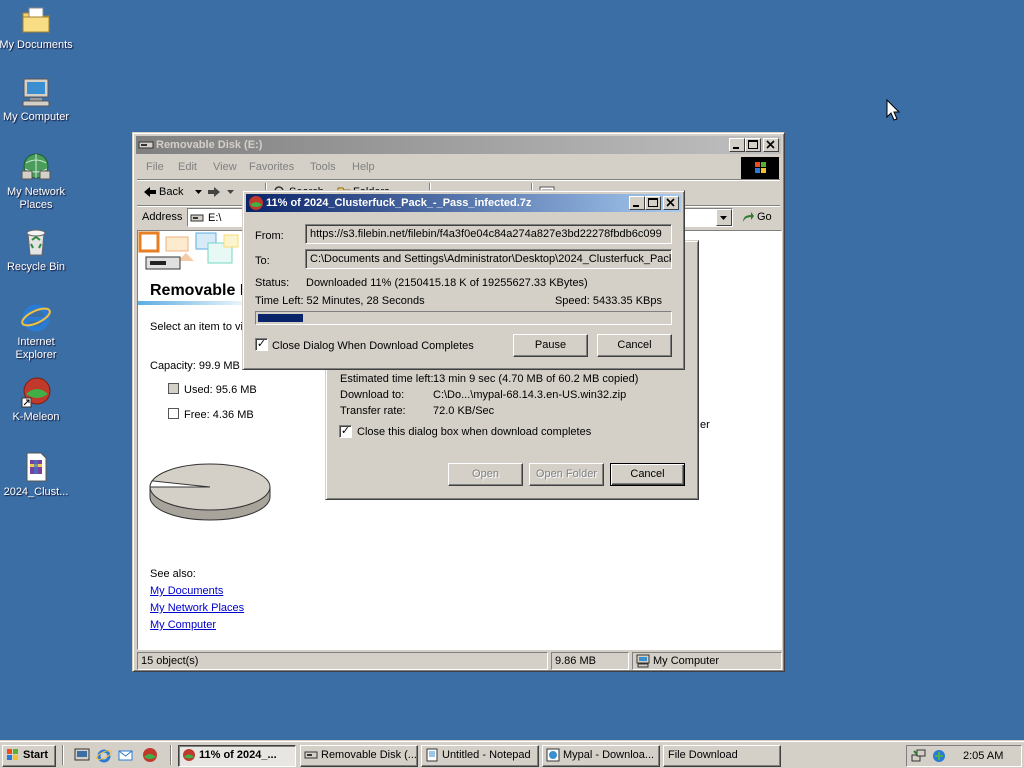 The height and width of the screenshot is (768, 1024). What do you see at coordinates (550, 345) in the screenshot?
I see `pause-button: Pause` at bounding box center [550, 345].